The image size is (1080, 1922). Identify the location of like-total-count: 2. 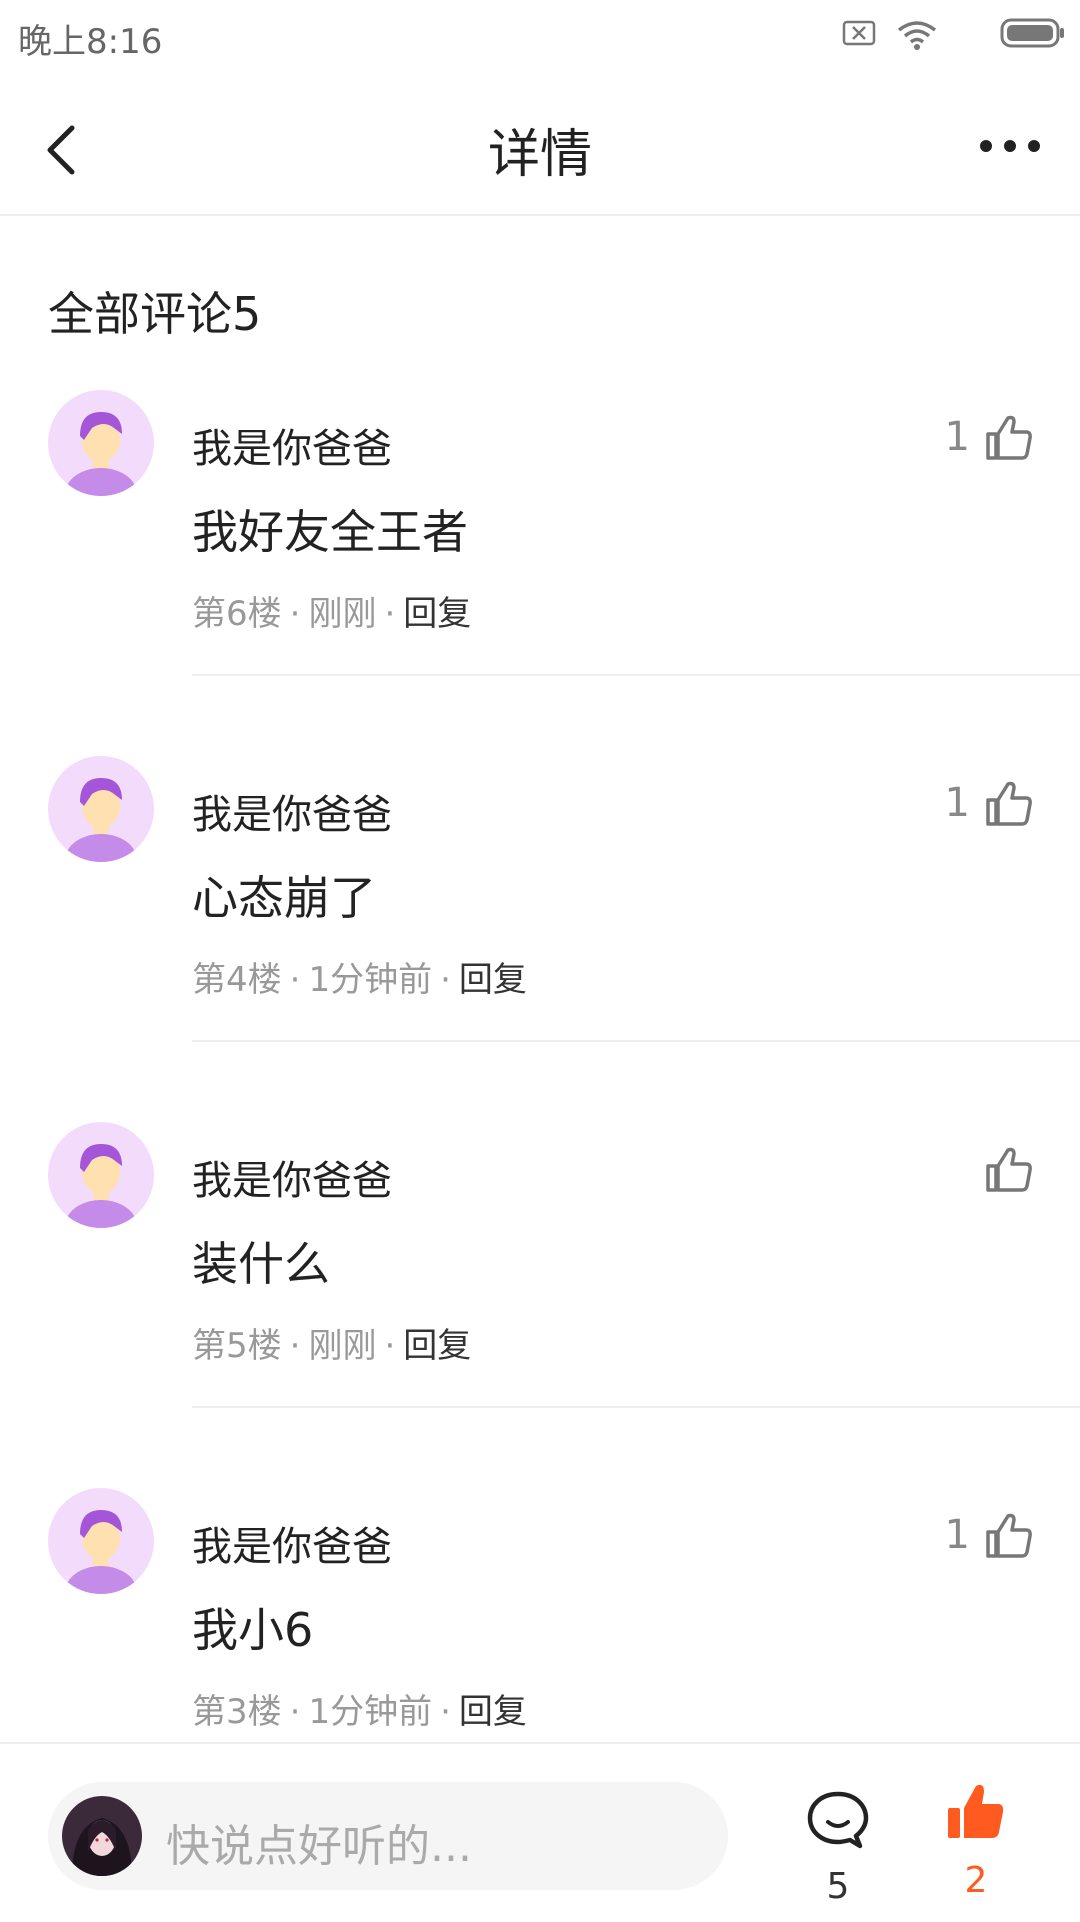
(976, 1880).